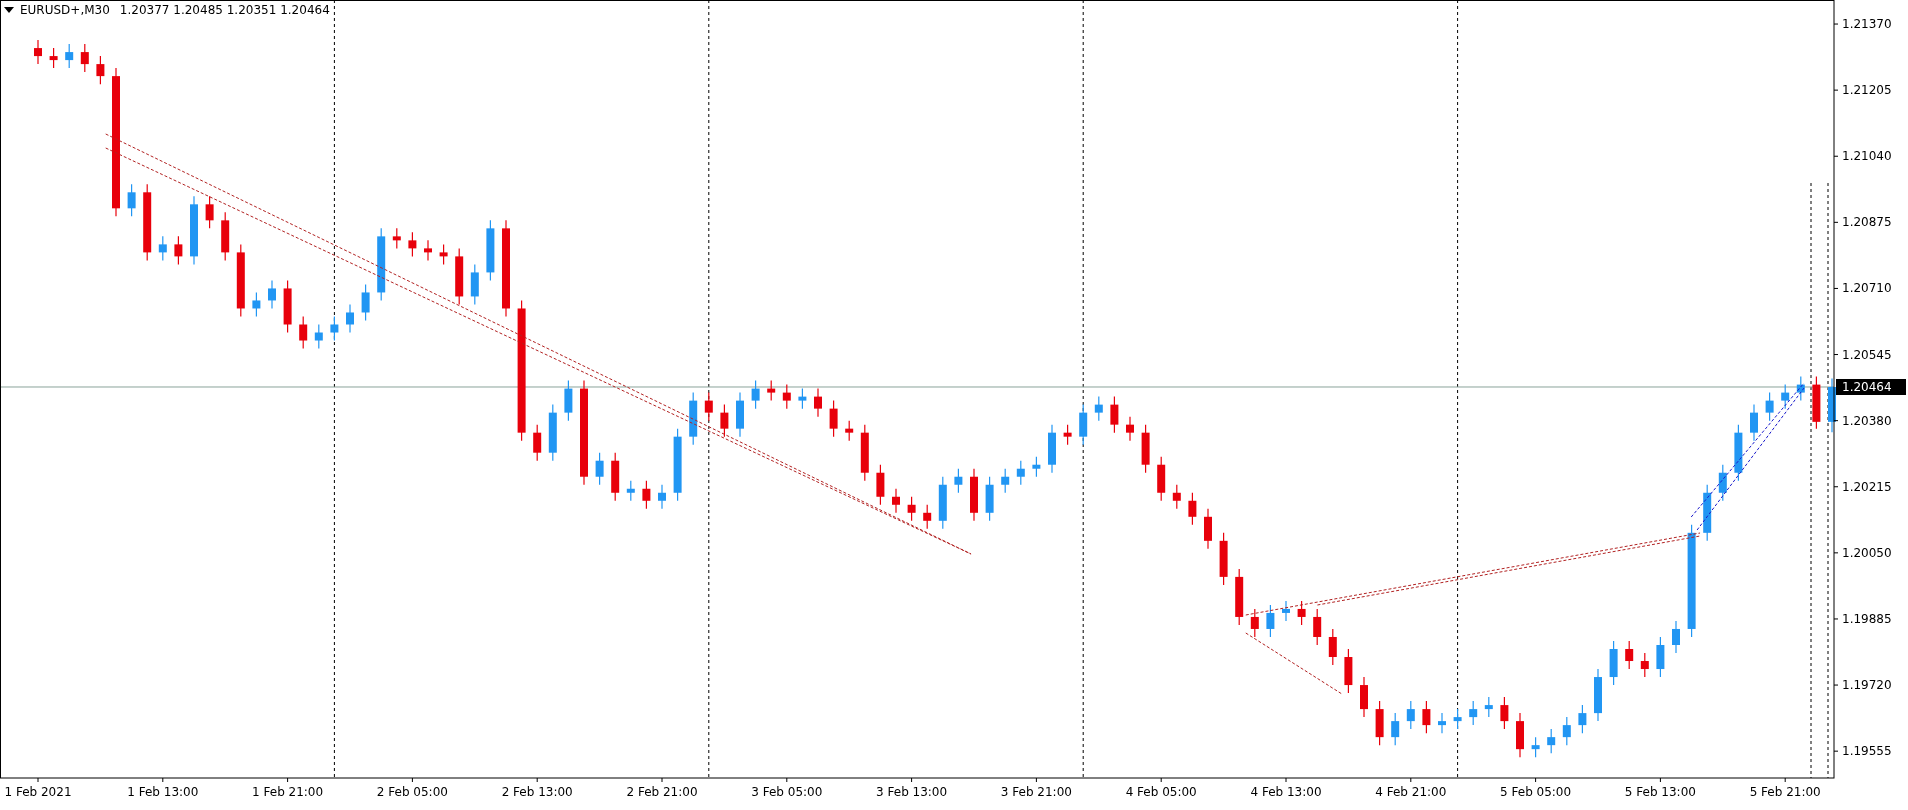  What do you see at coordinates (1660, 792) in the screenshot?
I see `time-axis-label: 5 Feb 13:00` at bounding box center [1660, 792].